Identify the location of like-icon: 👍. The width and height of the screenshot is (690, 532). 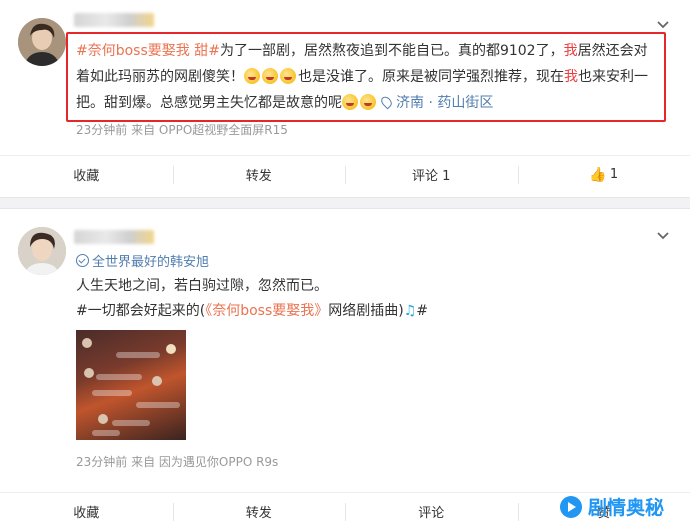
(598, 174).